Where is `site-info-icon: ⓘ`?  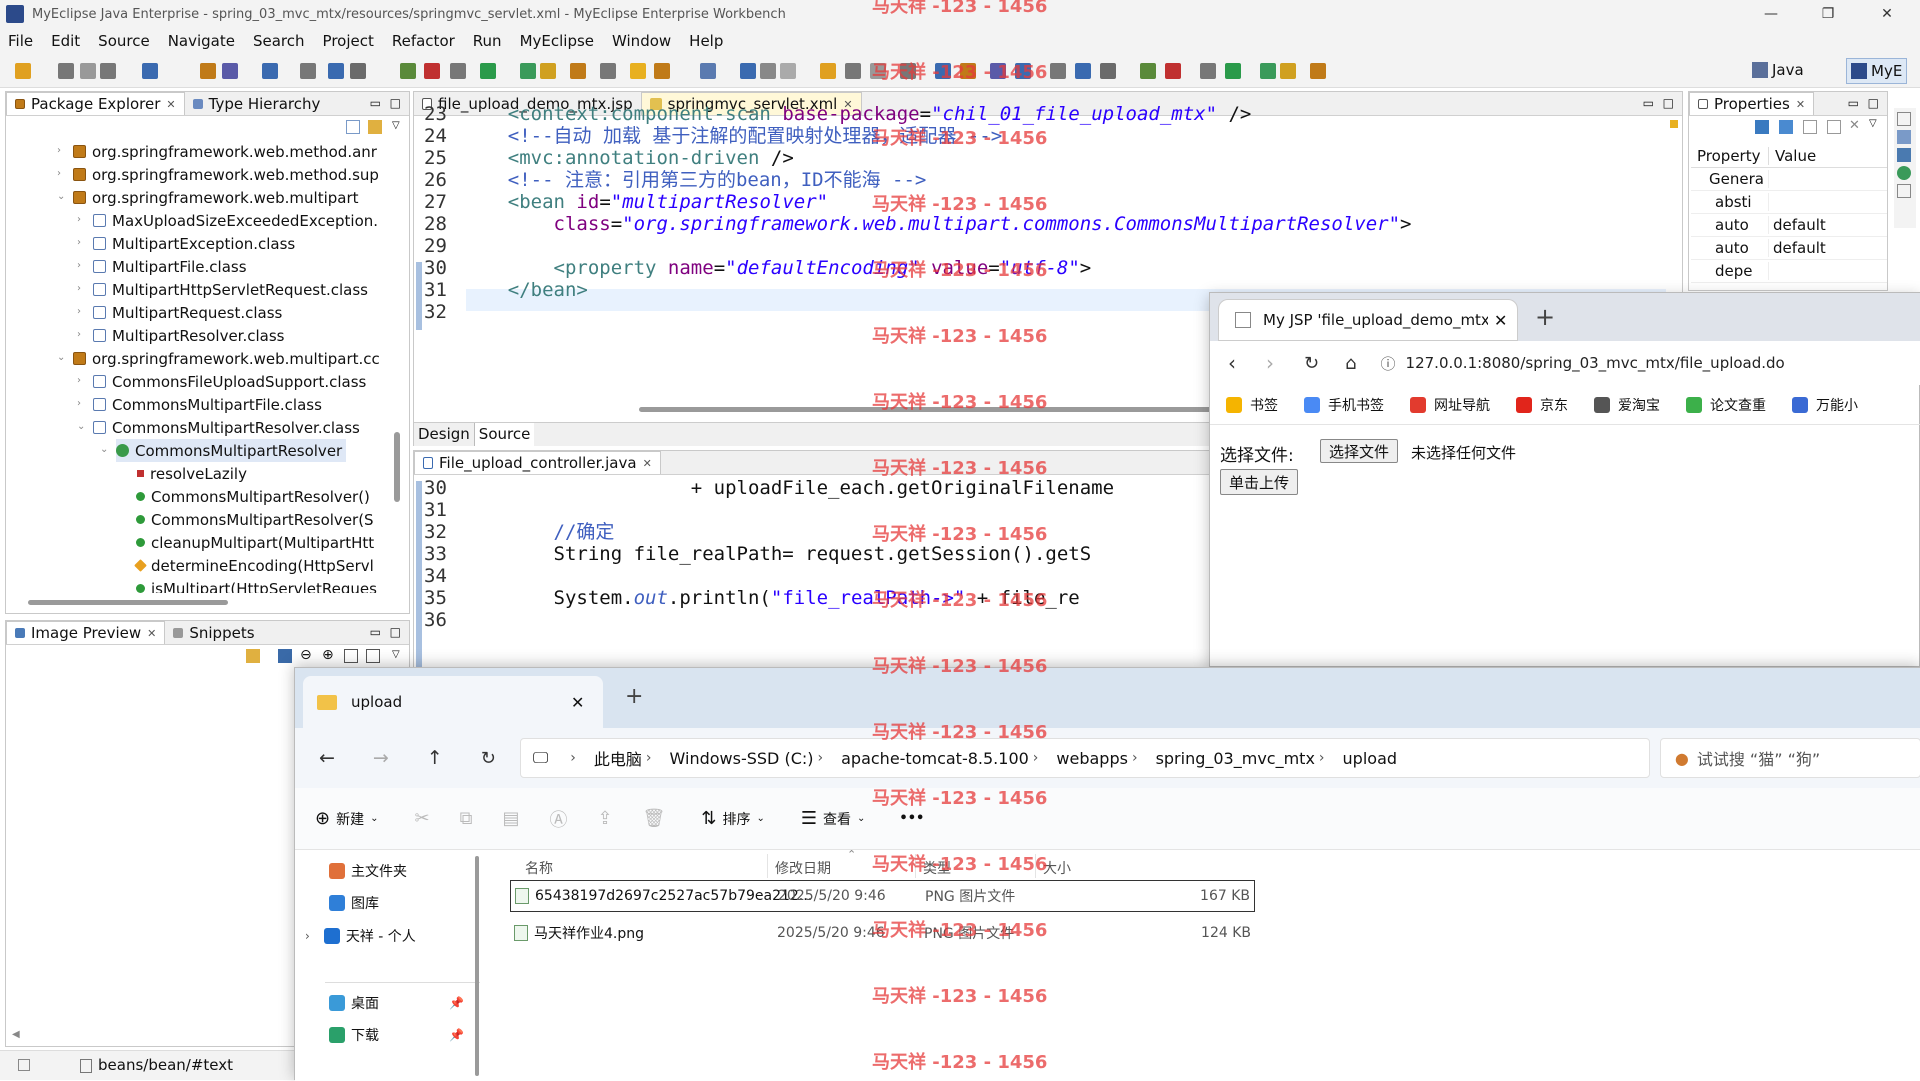
site-info-icon: ⓘ is located at coordinates (1388, 363).